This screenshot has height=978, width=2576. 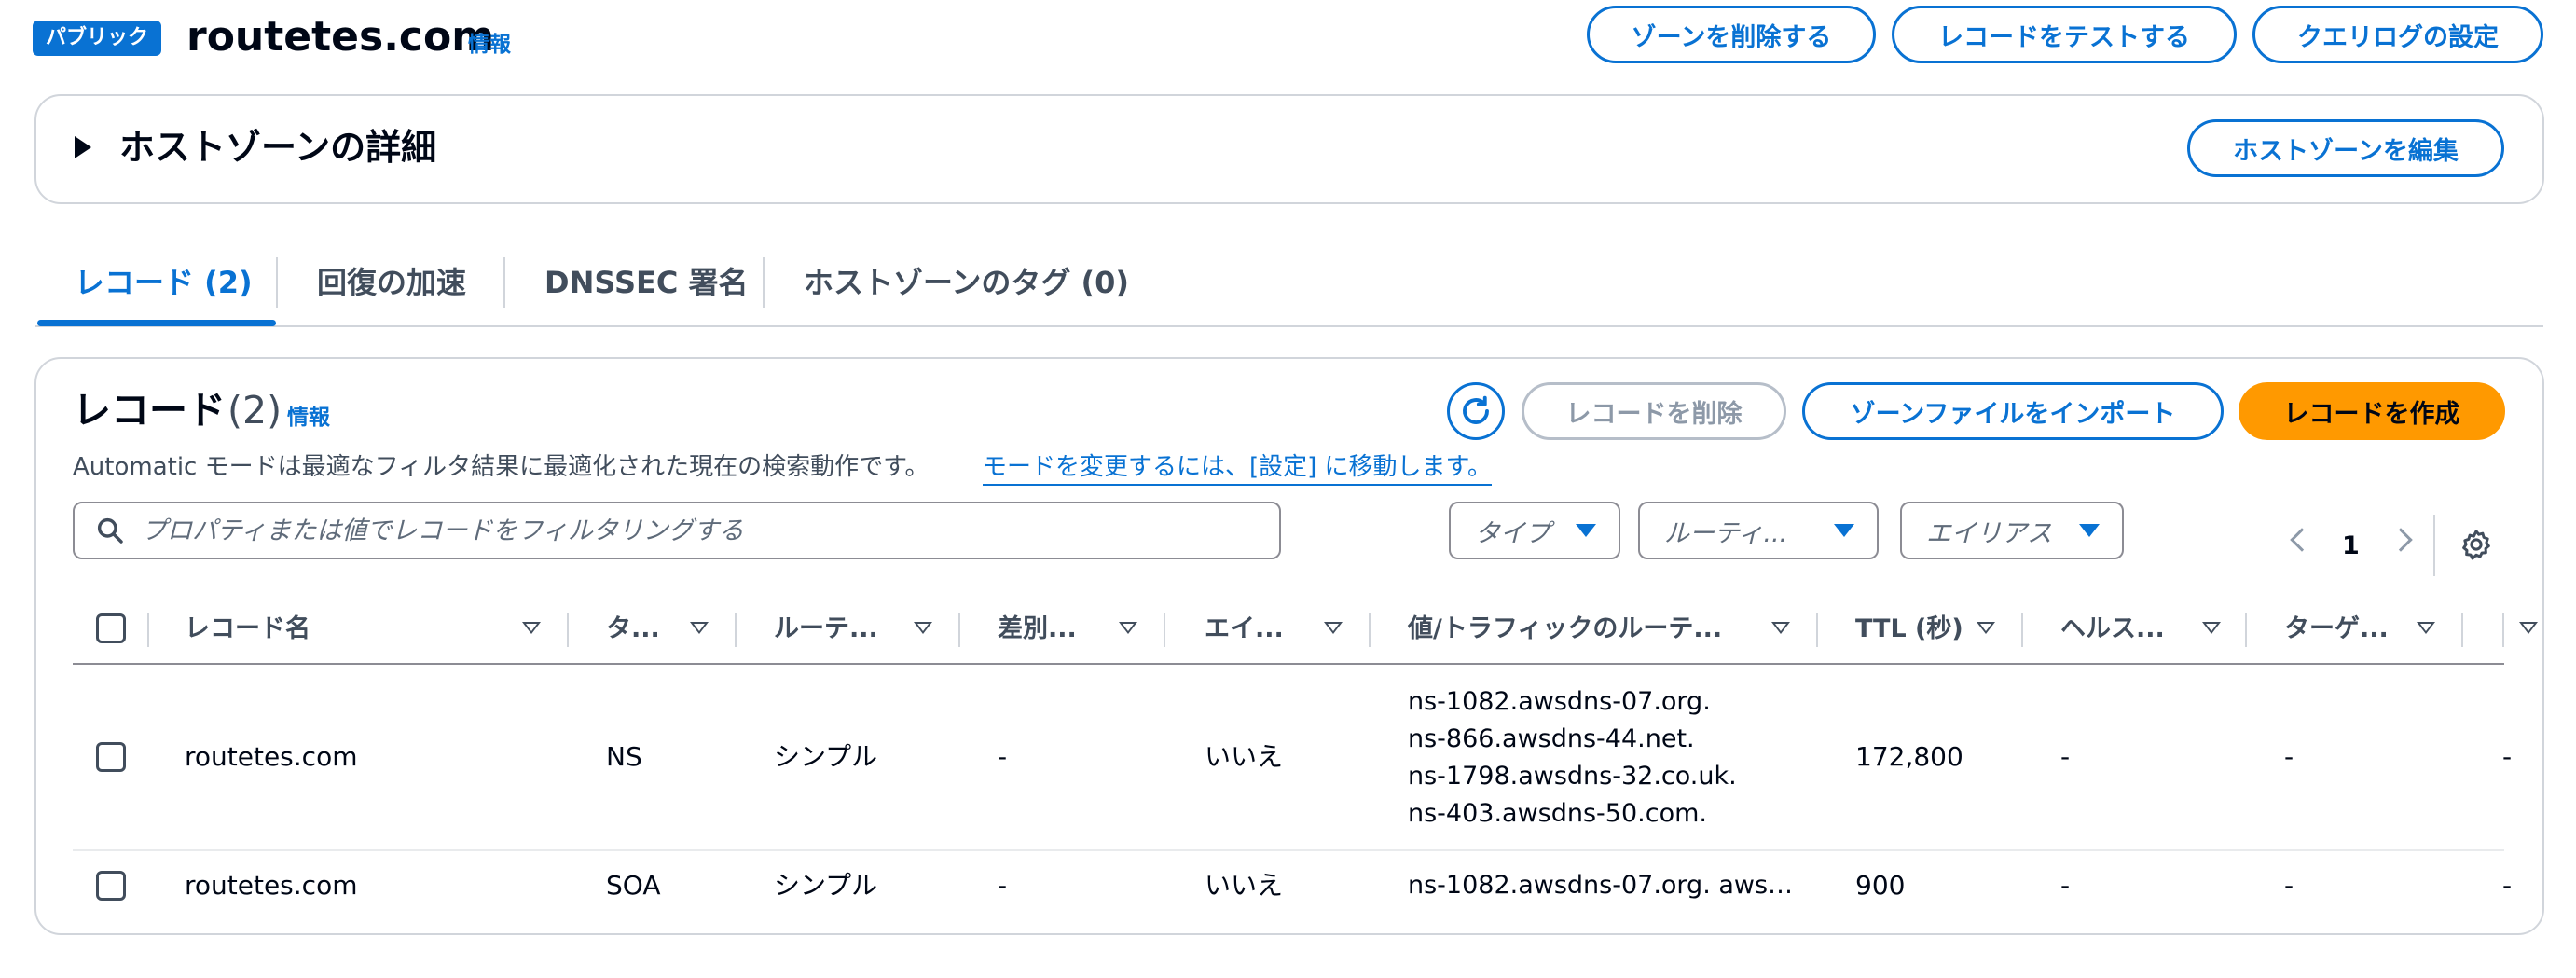 I want to click on alias-filter-dropdown: エイリアス, so click(x=2012, y=530).